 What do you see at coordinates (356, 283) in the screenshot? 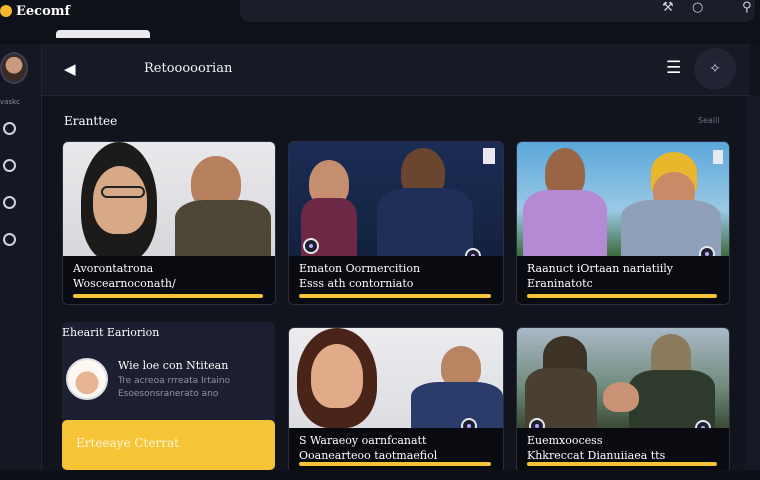
I see `card-subtitle: Esss ath contorniato` at bounding box center [356, 283].